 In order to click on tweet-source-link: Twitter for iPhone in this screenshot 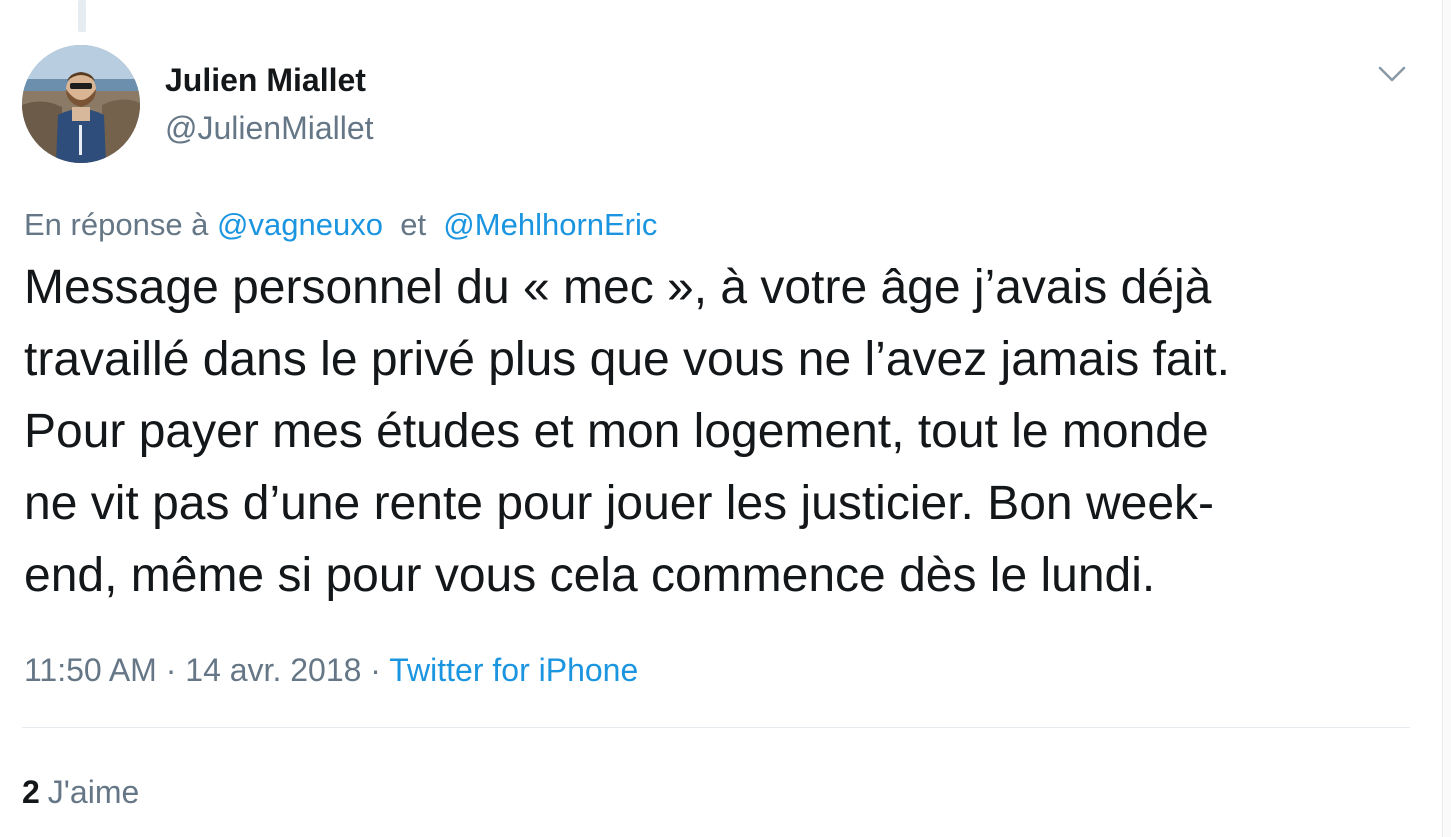, I will do `click(513, 670)`.